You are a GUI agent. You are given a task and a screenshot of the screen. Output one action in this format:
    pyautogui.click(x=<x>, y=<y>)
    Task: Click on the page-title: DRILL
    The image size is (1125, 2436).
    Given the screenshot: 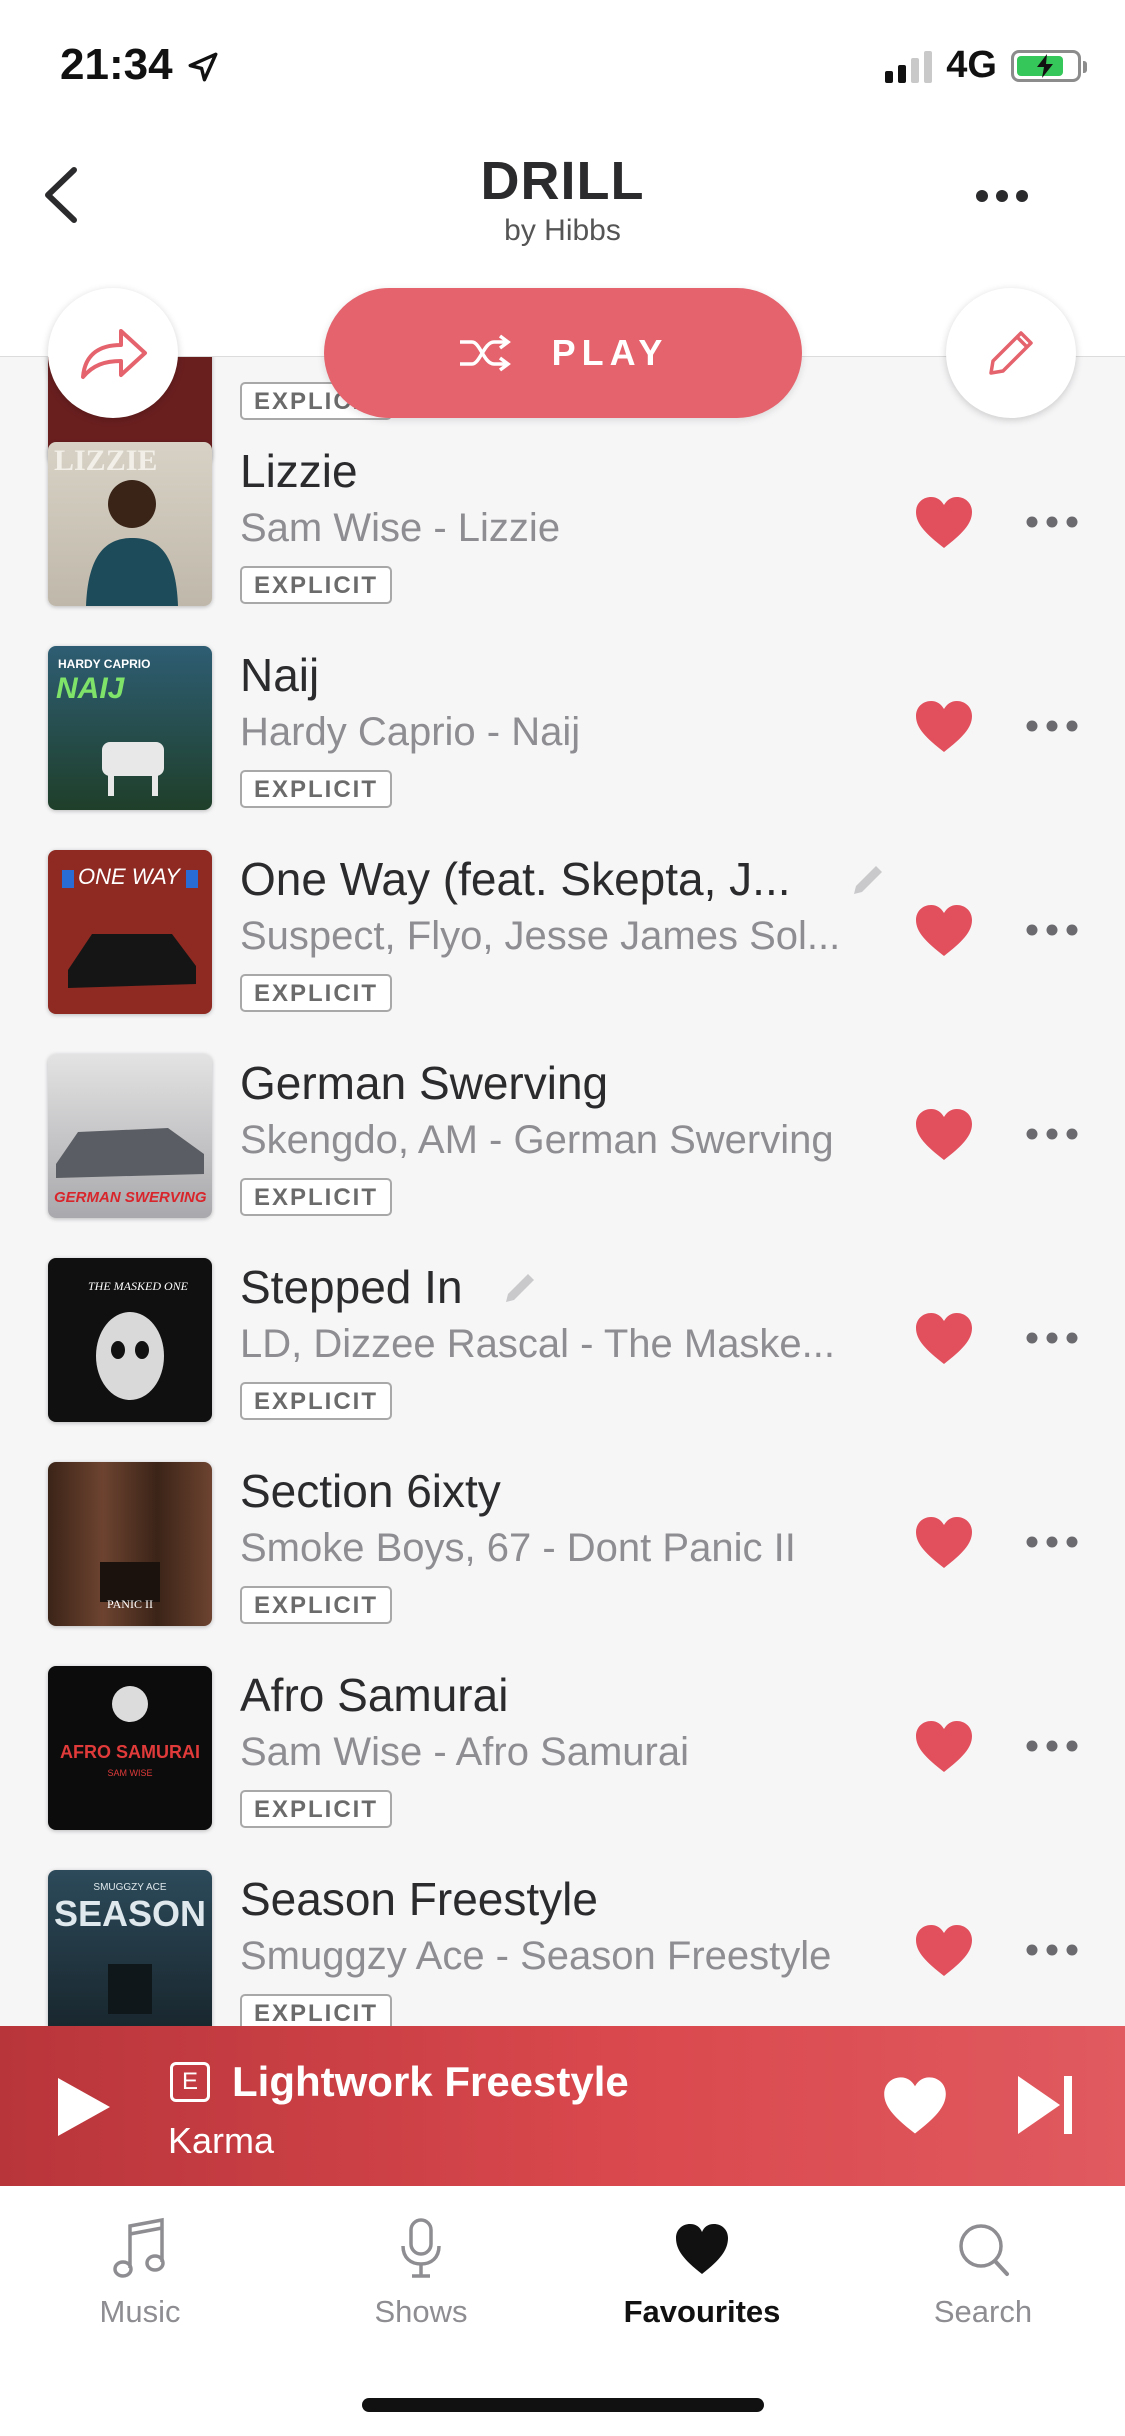 What is the action you would take?
    pyautogui.click(x=562, y=181)
    